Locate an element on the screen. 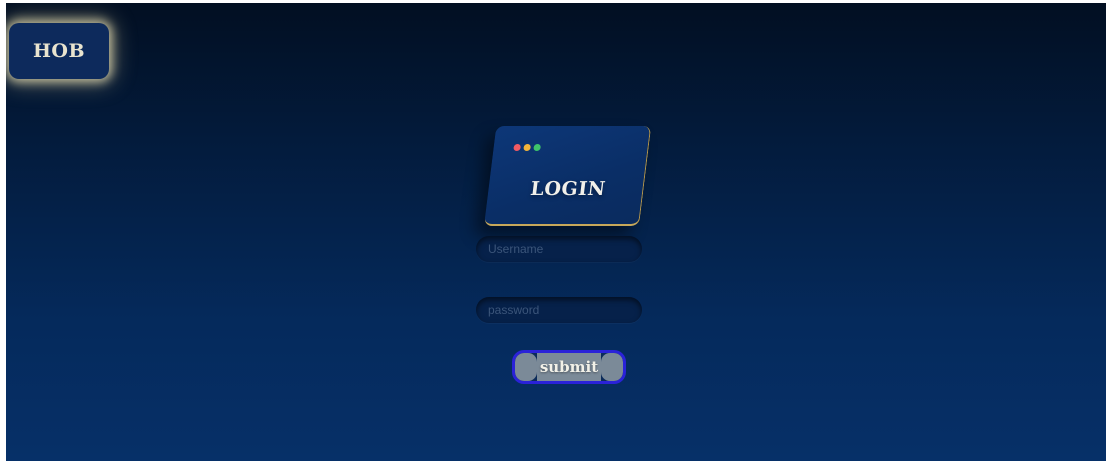 This screenshot has height=461, width=1112. password-input is located at coordinates (559, 310).